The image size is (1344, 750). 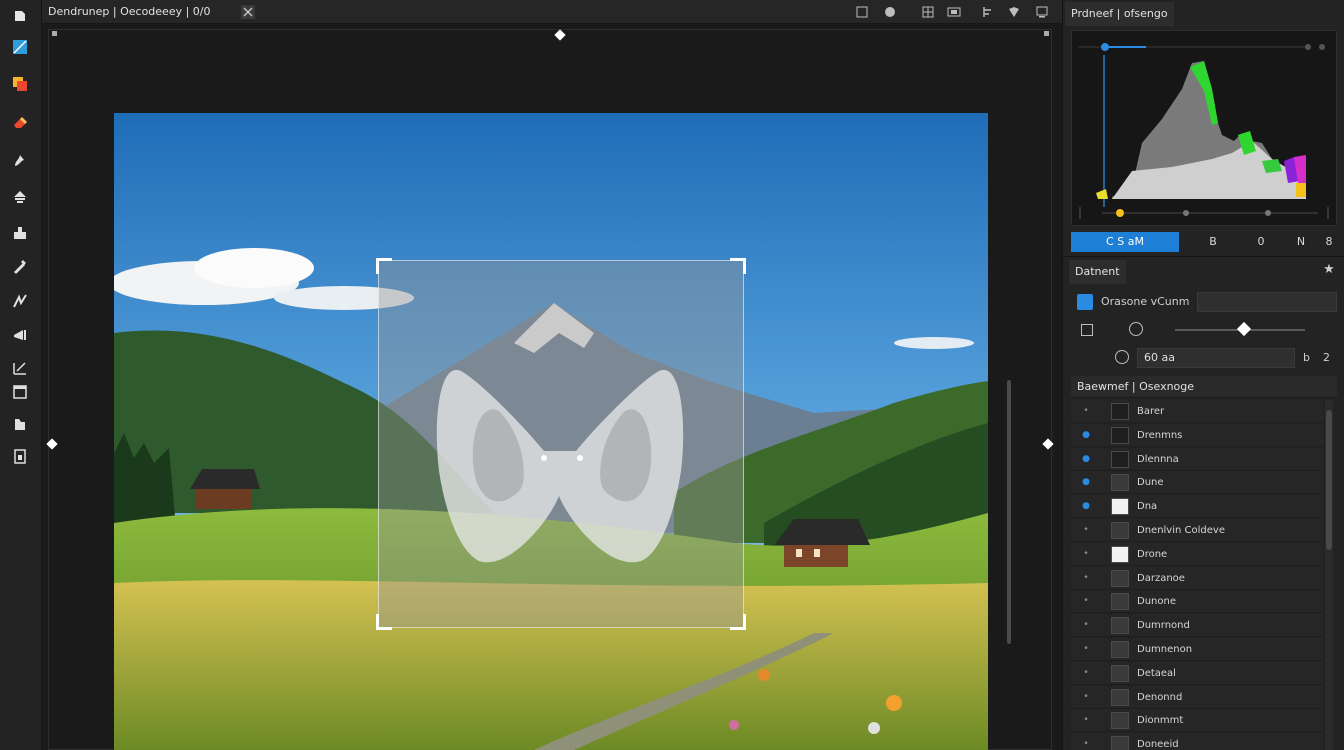 What do you see at coordinates (1122, 357) in the screenshot?
I see `fill-icon` at bounding box center [1122, 357].